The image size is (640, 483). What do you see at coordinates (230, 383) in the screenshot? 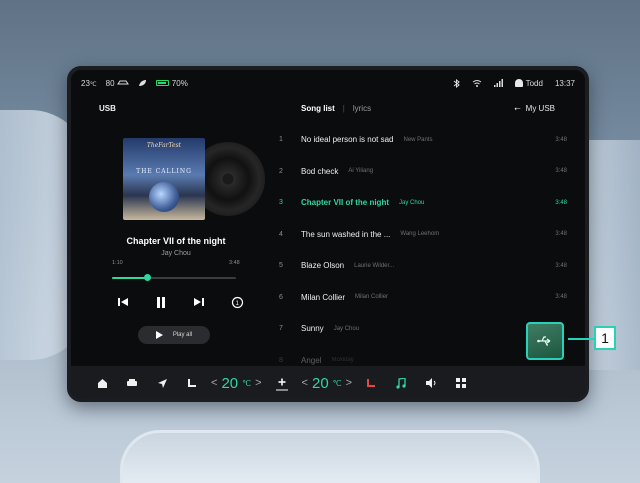
I see `driver-temp-value: 20` at bounding box center [230, 383].